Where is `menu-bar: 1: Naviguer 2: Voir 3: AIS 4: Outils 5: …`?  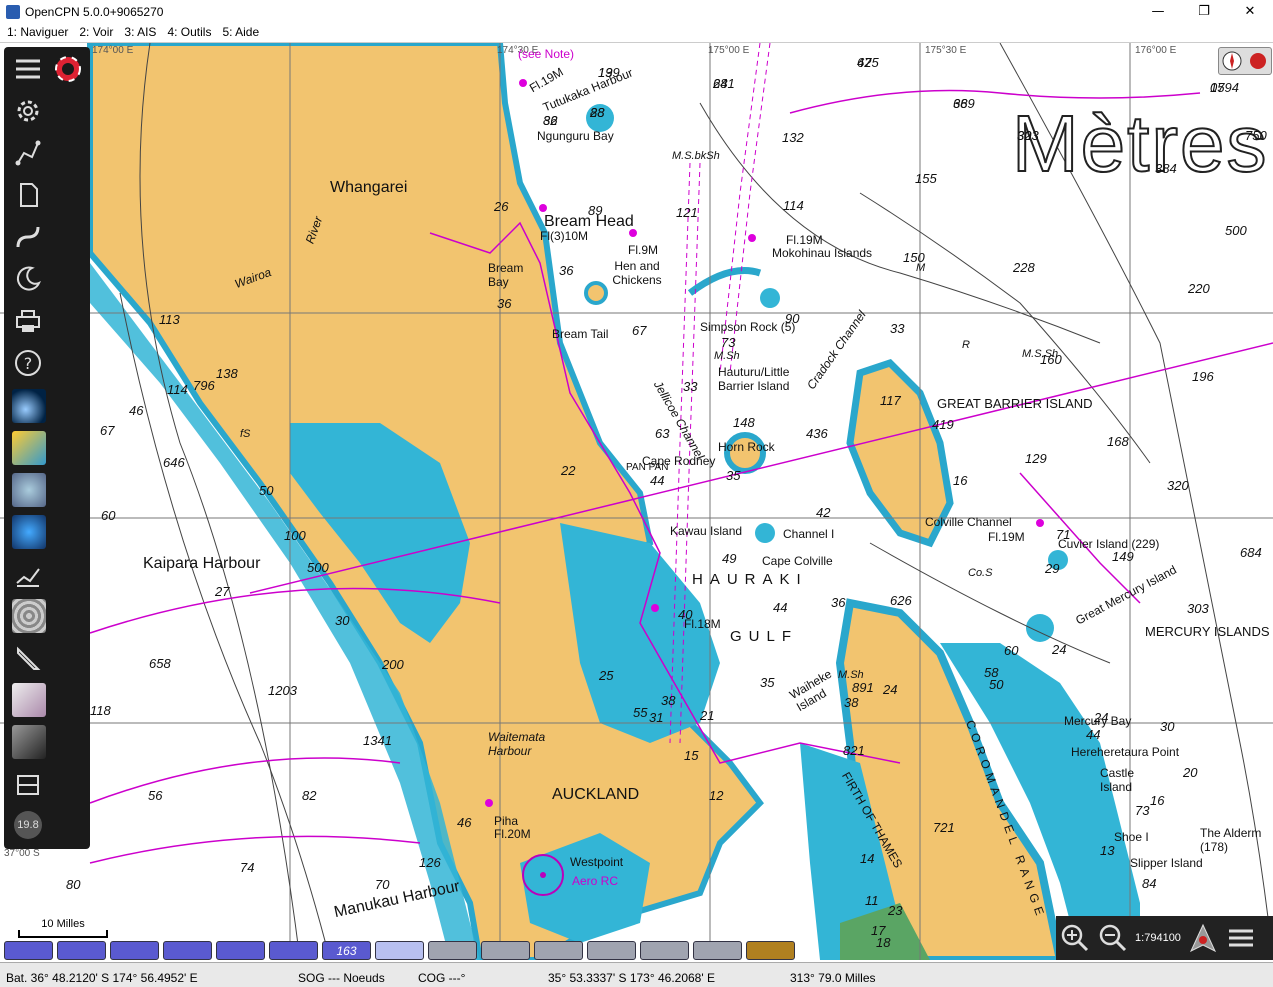
menu-bar: 1: Naviguer 2: Voir 3: AIS 4: Outils 5: … is located at coordinates (636, 33).